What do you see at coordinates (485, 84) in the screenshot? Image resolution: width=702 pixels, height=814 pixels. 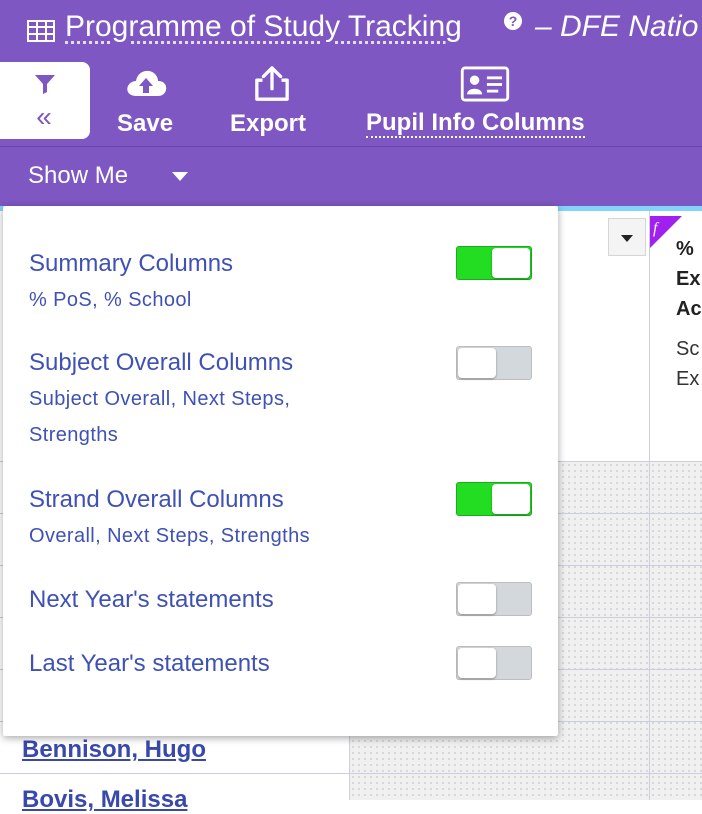 I see `id-card-icon` at bounding box center [485, 84].